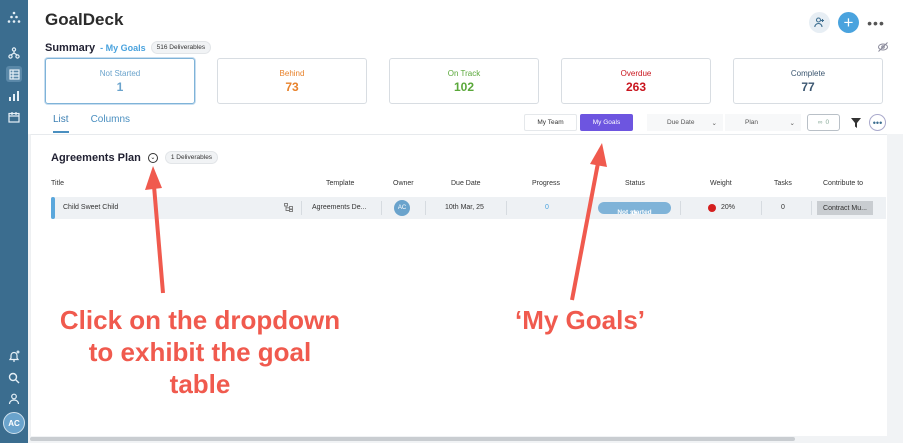 The width and height of the screenshot is (903, 443). Describe the element at coordinates (14, 423) in the screenshot. I see `avatar: AC` at that location.